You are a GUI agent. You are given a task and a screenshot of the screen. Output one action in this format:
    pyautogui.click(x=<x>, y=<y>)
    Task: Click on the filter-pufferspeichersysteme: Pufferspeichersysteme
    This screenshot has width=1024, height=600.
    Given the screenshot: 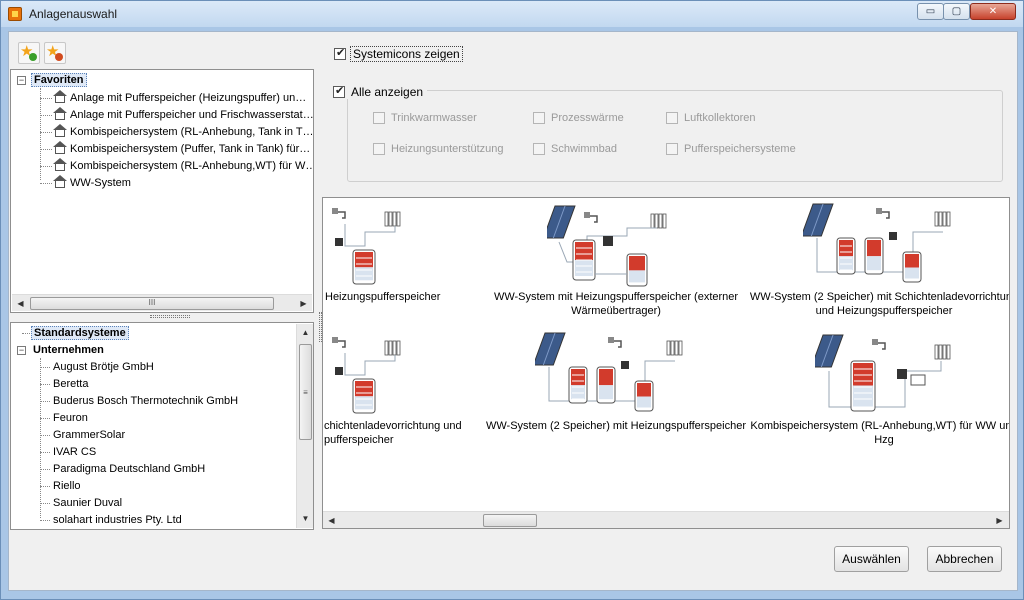 What is the action you would take?
    pyautogui.click(x=731, y=149)
    